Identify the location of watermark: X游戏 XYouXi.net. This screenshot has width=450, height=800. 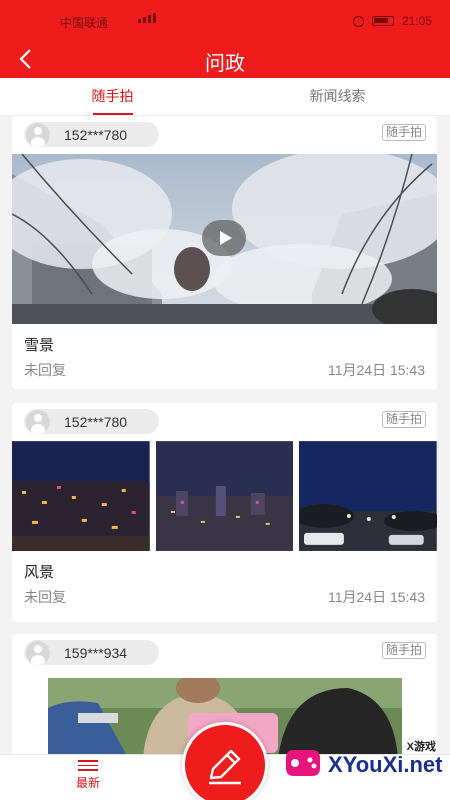
(362, 764).